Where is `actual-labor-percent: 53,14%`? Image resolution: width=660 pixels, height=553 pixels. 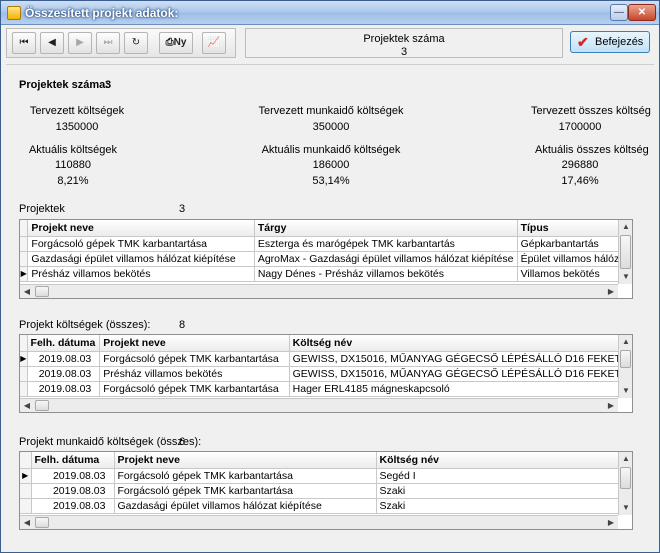
actual-labor-percent: 53,14% is located at coordinates (331, 181).